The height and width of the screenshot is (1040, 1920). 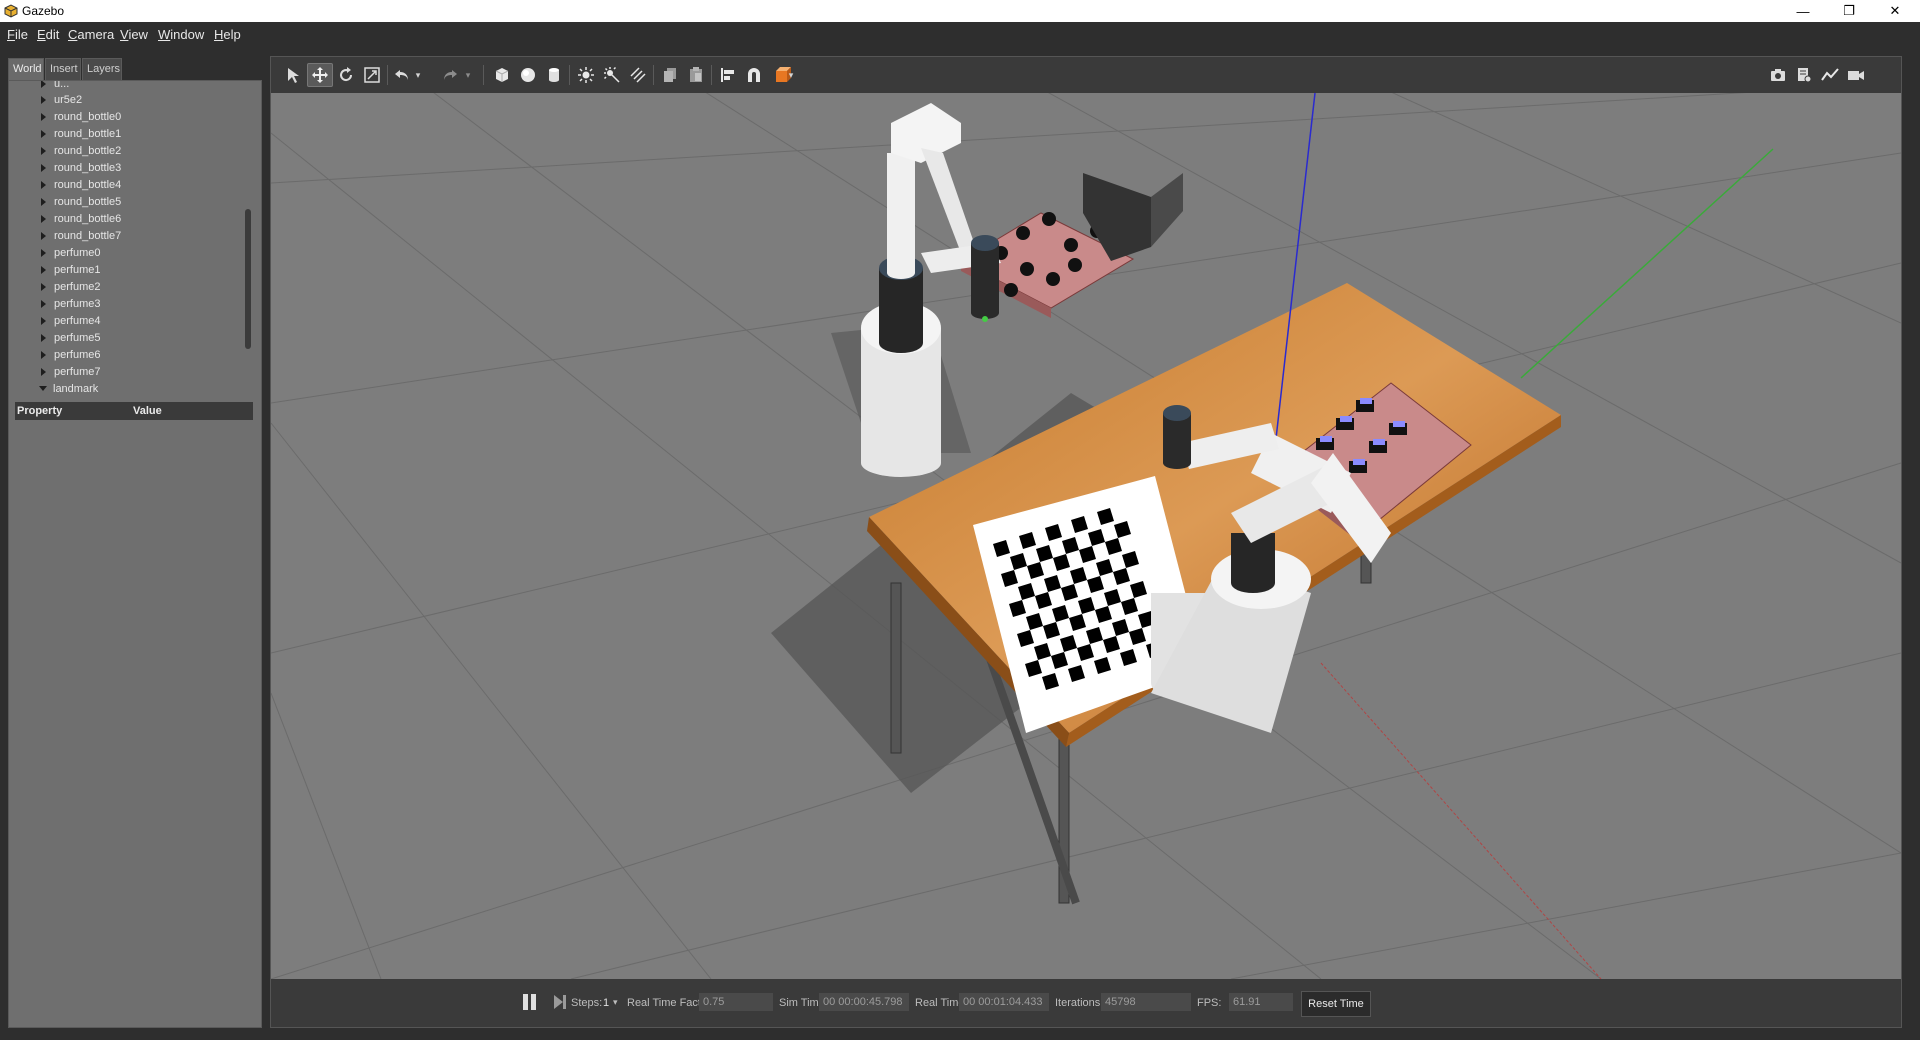 I want to click on tree-item: perfume1, so click(x=70, y=269).